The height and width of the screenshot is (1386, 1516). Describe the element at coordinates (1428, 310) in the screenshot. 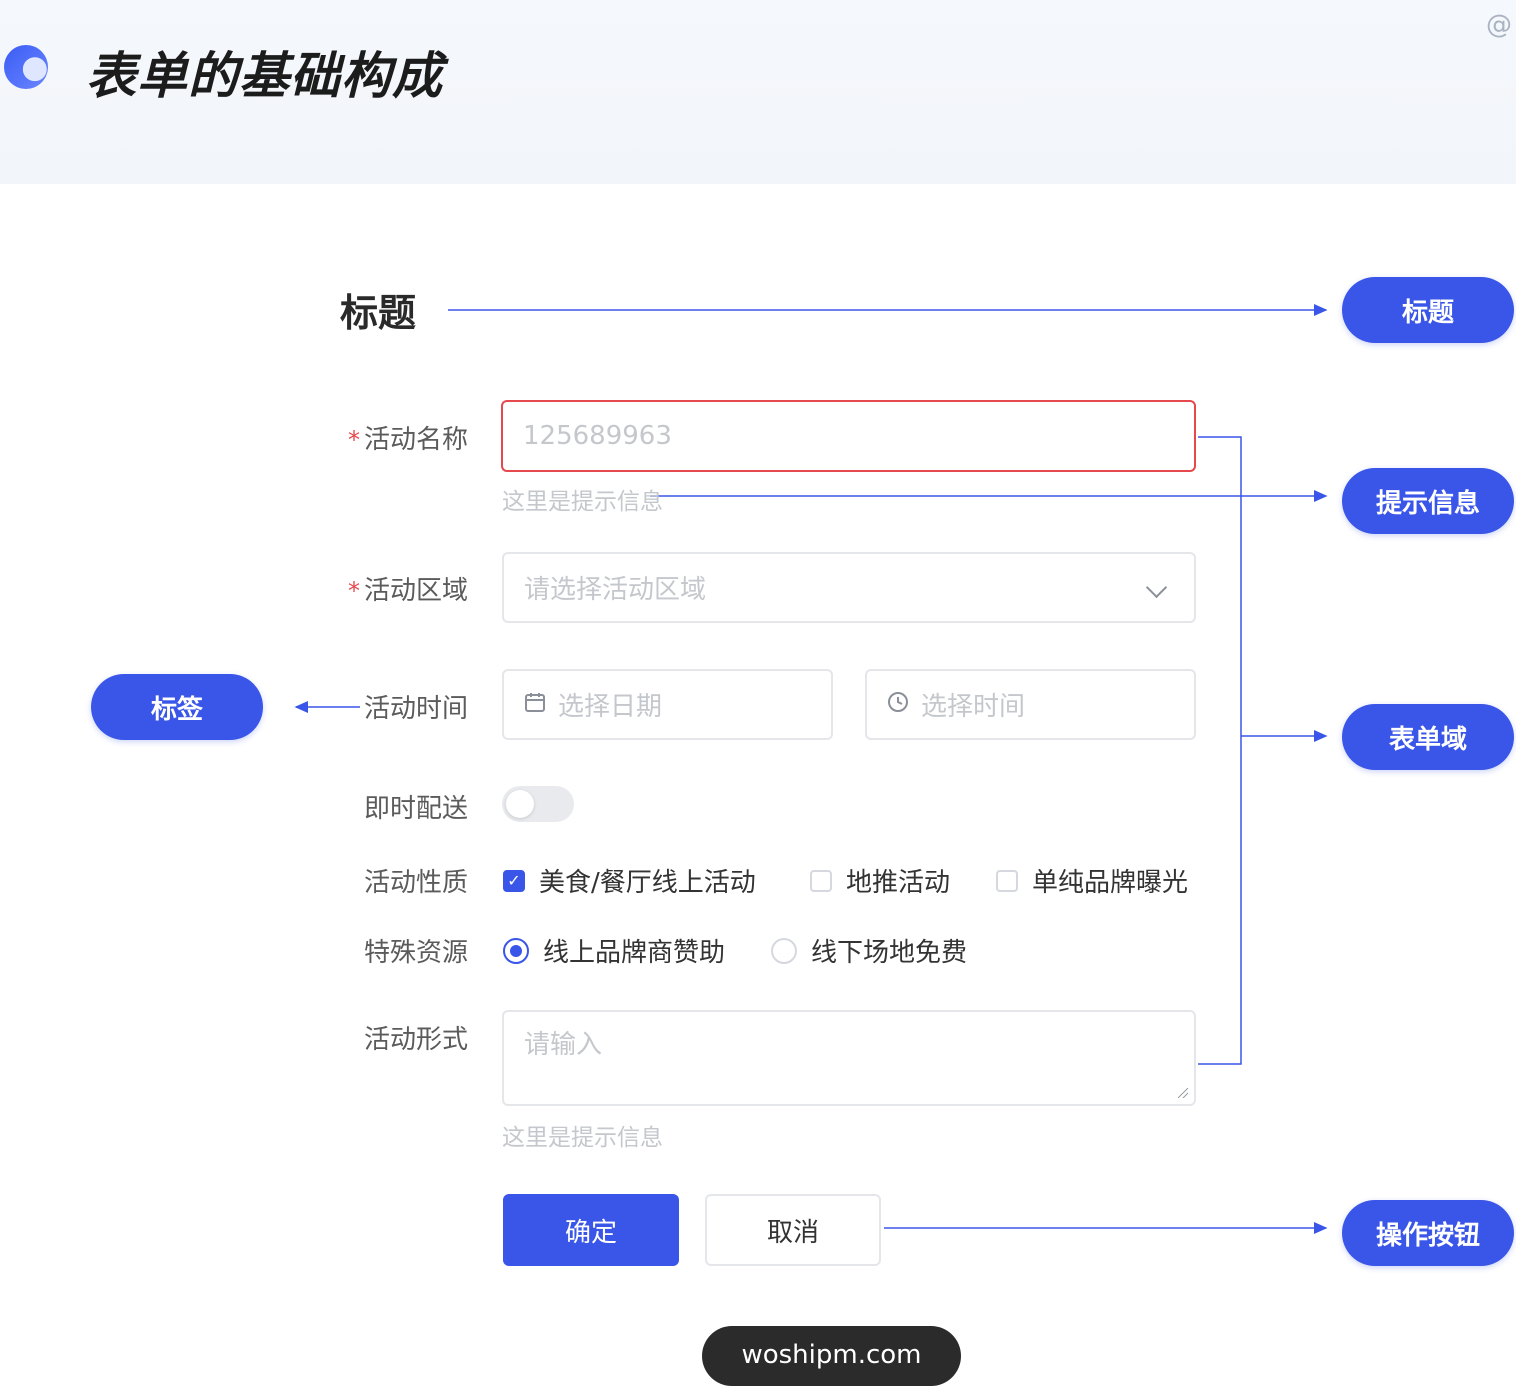

I see `annotation-title-pill: 标题` at that location.